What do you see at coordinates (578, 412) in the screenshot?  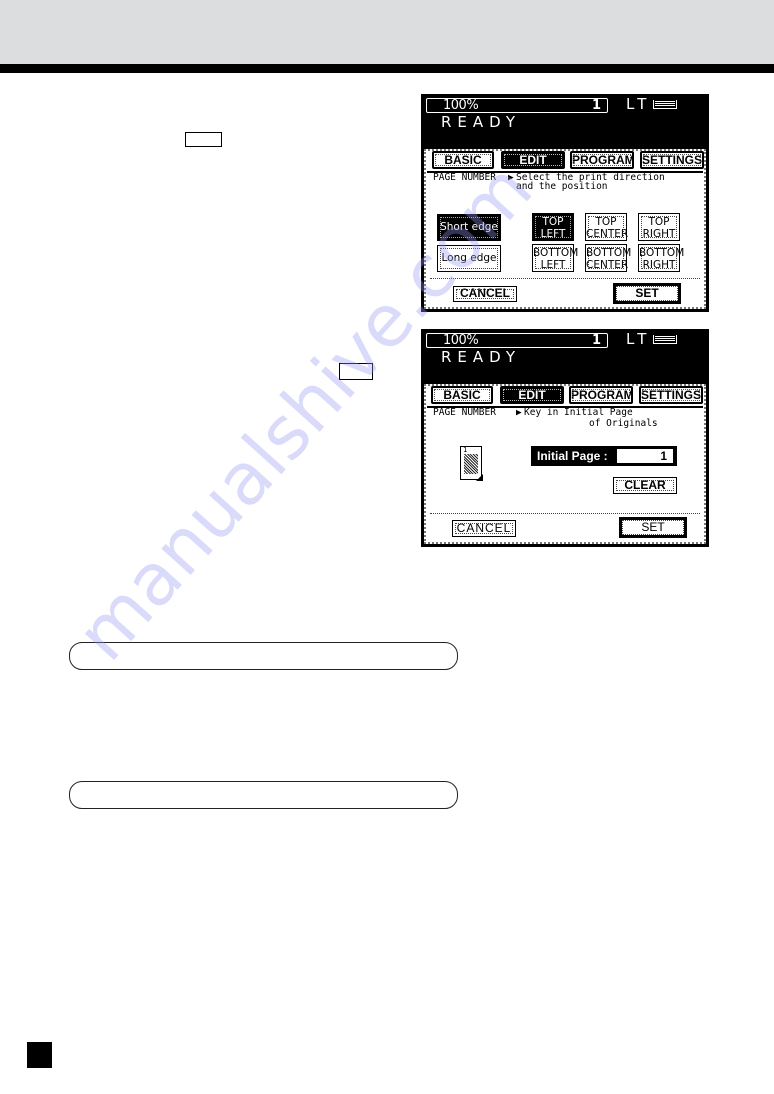 I see `prompt-line-1: Key in Initial Page` at bounding box center [578, 412].